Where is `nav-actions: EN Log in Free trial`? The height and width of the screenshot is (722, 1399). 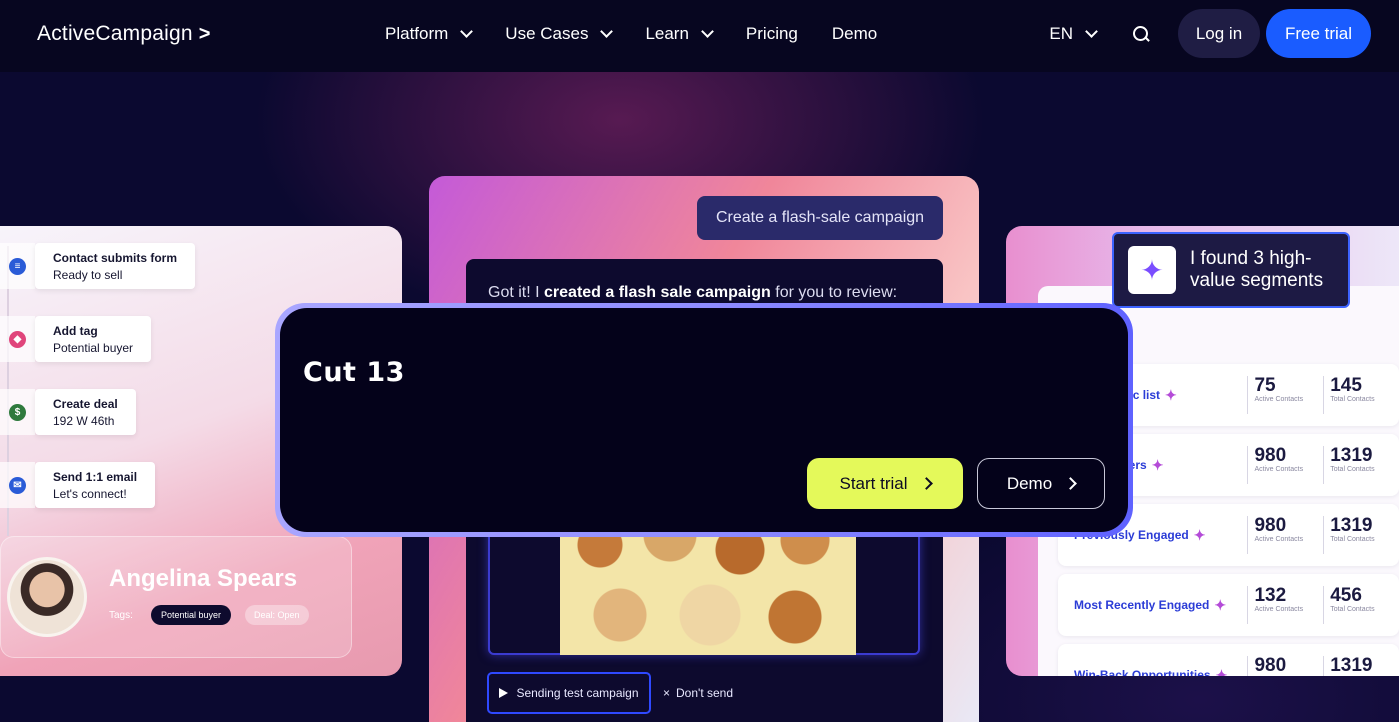 nav-actions: EN Log in Free trial is located at coordinates (1210, 33).